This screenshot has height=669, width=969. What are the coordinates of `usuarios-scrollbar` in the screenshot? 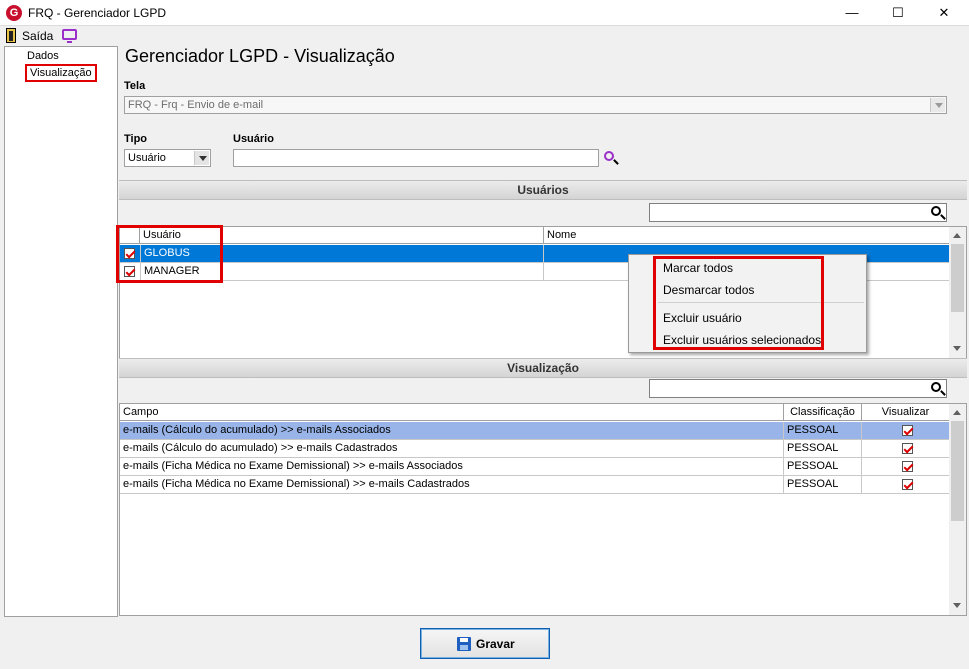 It's located at (957, 292).